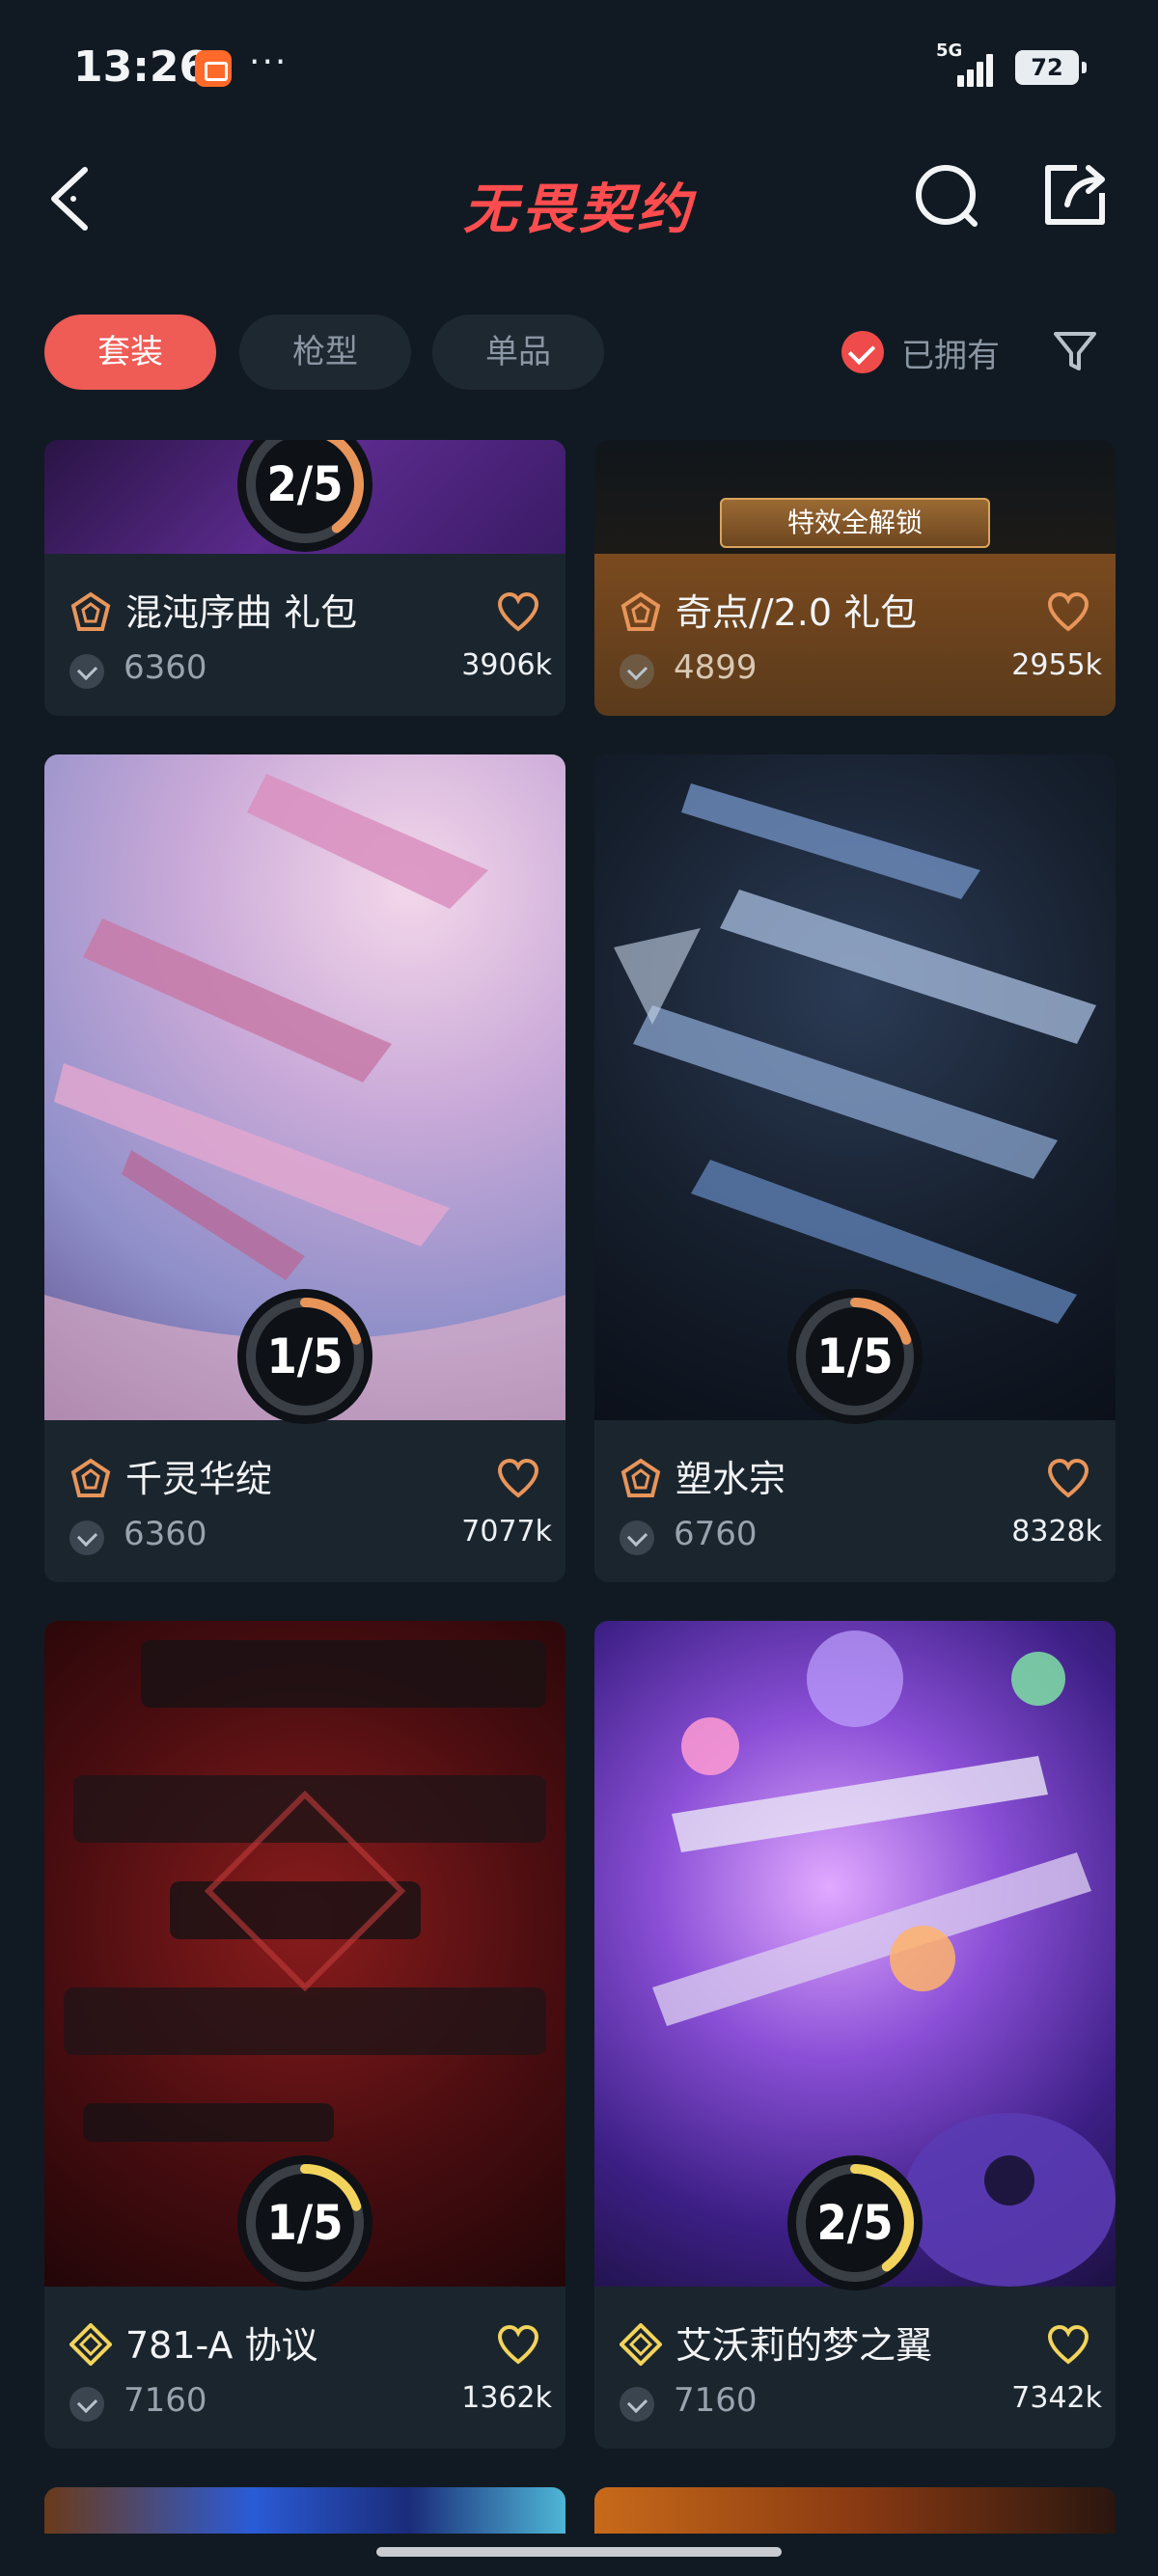 The image size is (1158, 2576). Describe the element at coordinates (213, 68) in the screenshot. I see `notification-app-icon` at that location.